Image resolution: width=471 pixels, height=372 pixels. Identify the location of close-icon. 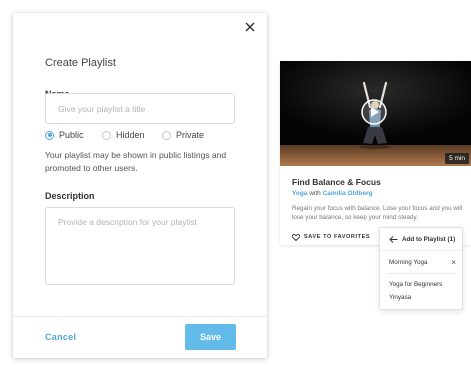
(250, 27).